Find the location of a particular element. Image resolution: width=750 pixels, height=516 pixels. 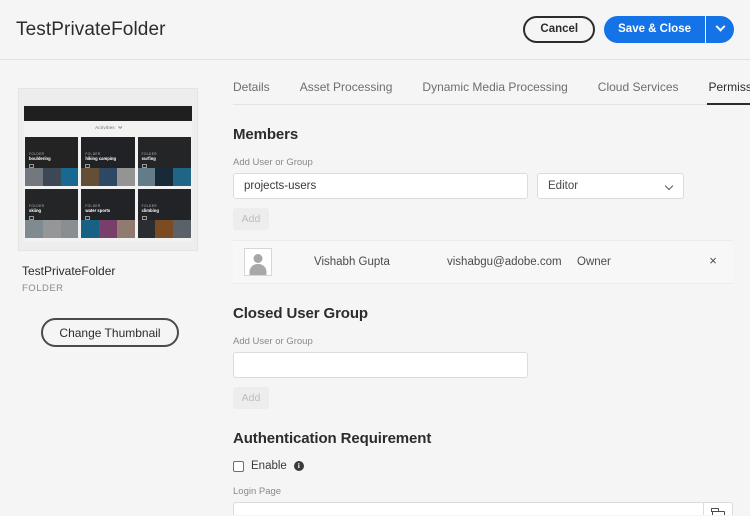

preview-tile: FOLDER bouldering is located at coordinates (52, 162).